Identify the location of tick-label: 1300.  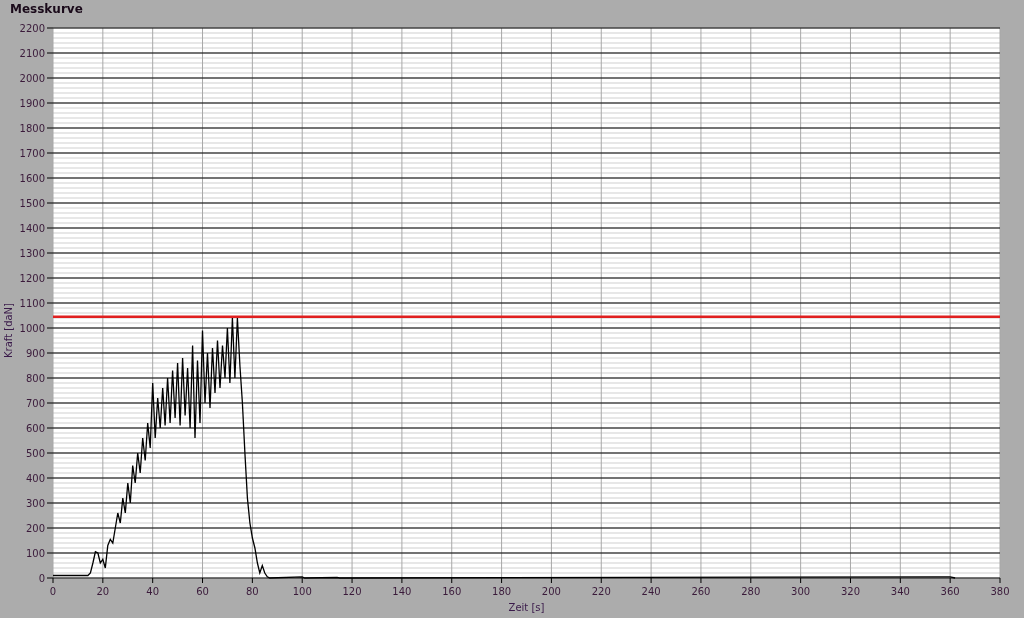
(32, 253).